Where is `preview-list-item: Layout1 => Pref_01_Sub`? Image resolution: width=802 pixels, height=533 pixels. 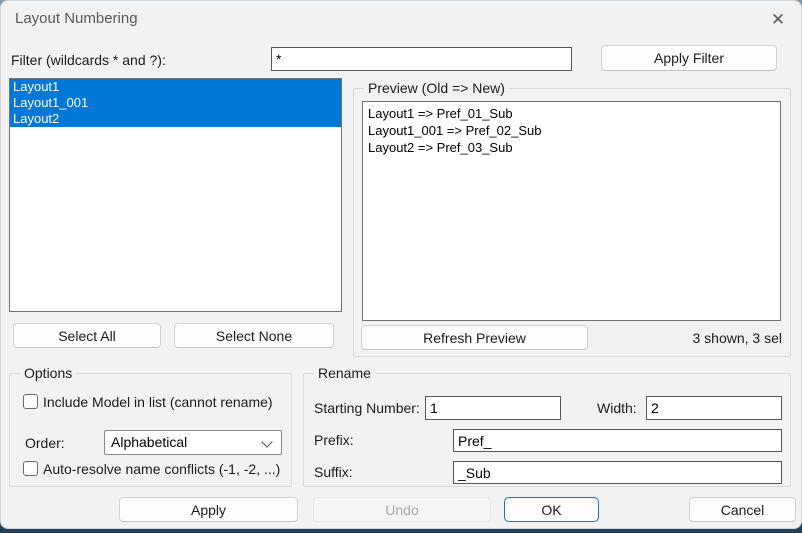
preview-list-item: Layout1 => Pref_01_Sub is located at coordinates (571, 113).